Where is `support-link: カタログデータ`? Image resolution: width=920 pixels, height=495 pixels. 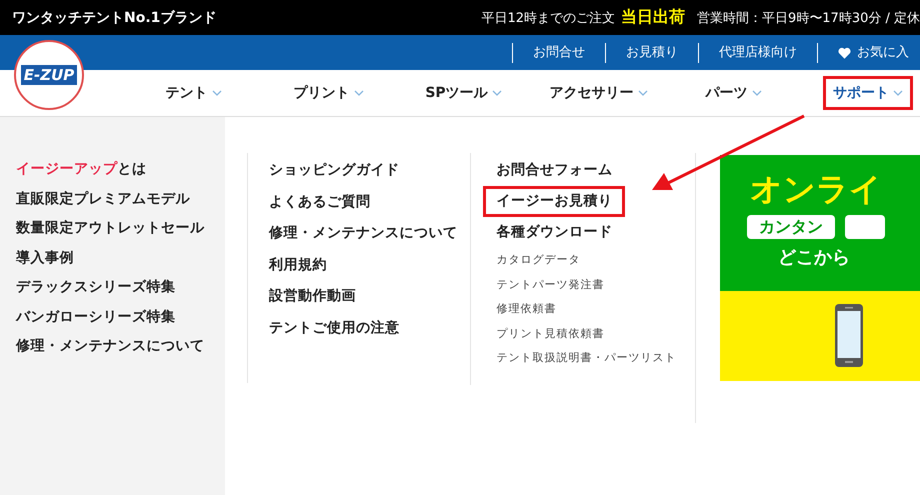 support-link: カタログデータ is located at coordinates (531, 260).